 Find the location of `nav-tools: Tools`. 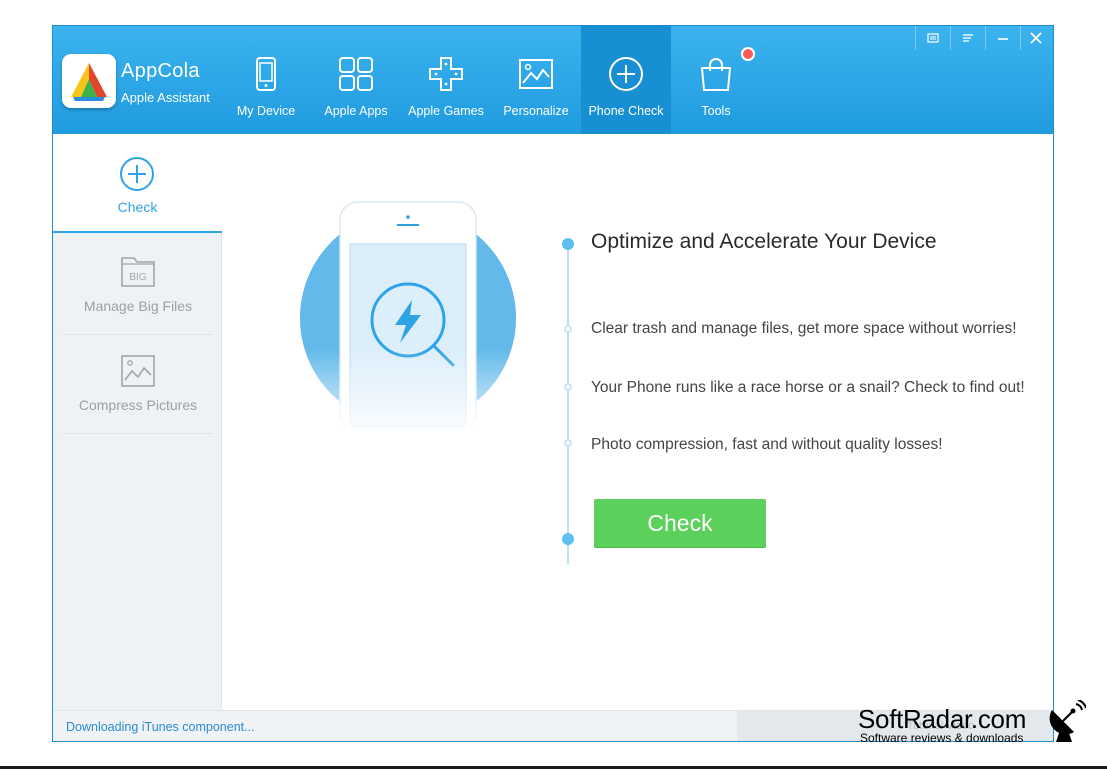

nav-tools: Tools is located at coordinates (716, 80).